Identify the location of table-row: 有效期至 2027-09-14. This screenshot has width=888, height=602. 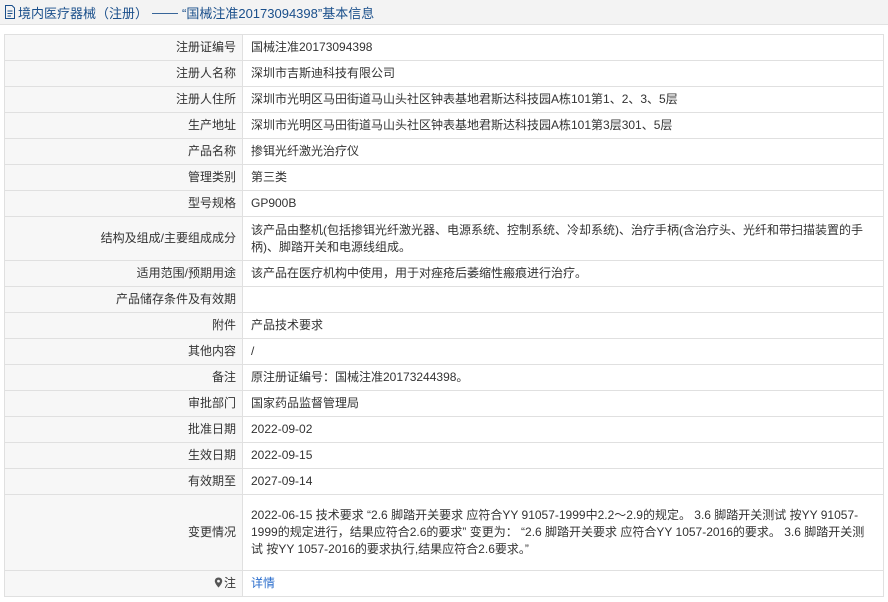
(444, 481).